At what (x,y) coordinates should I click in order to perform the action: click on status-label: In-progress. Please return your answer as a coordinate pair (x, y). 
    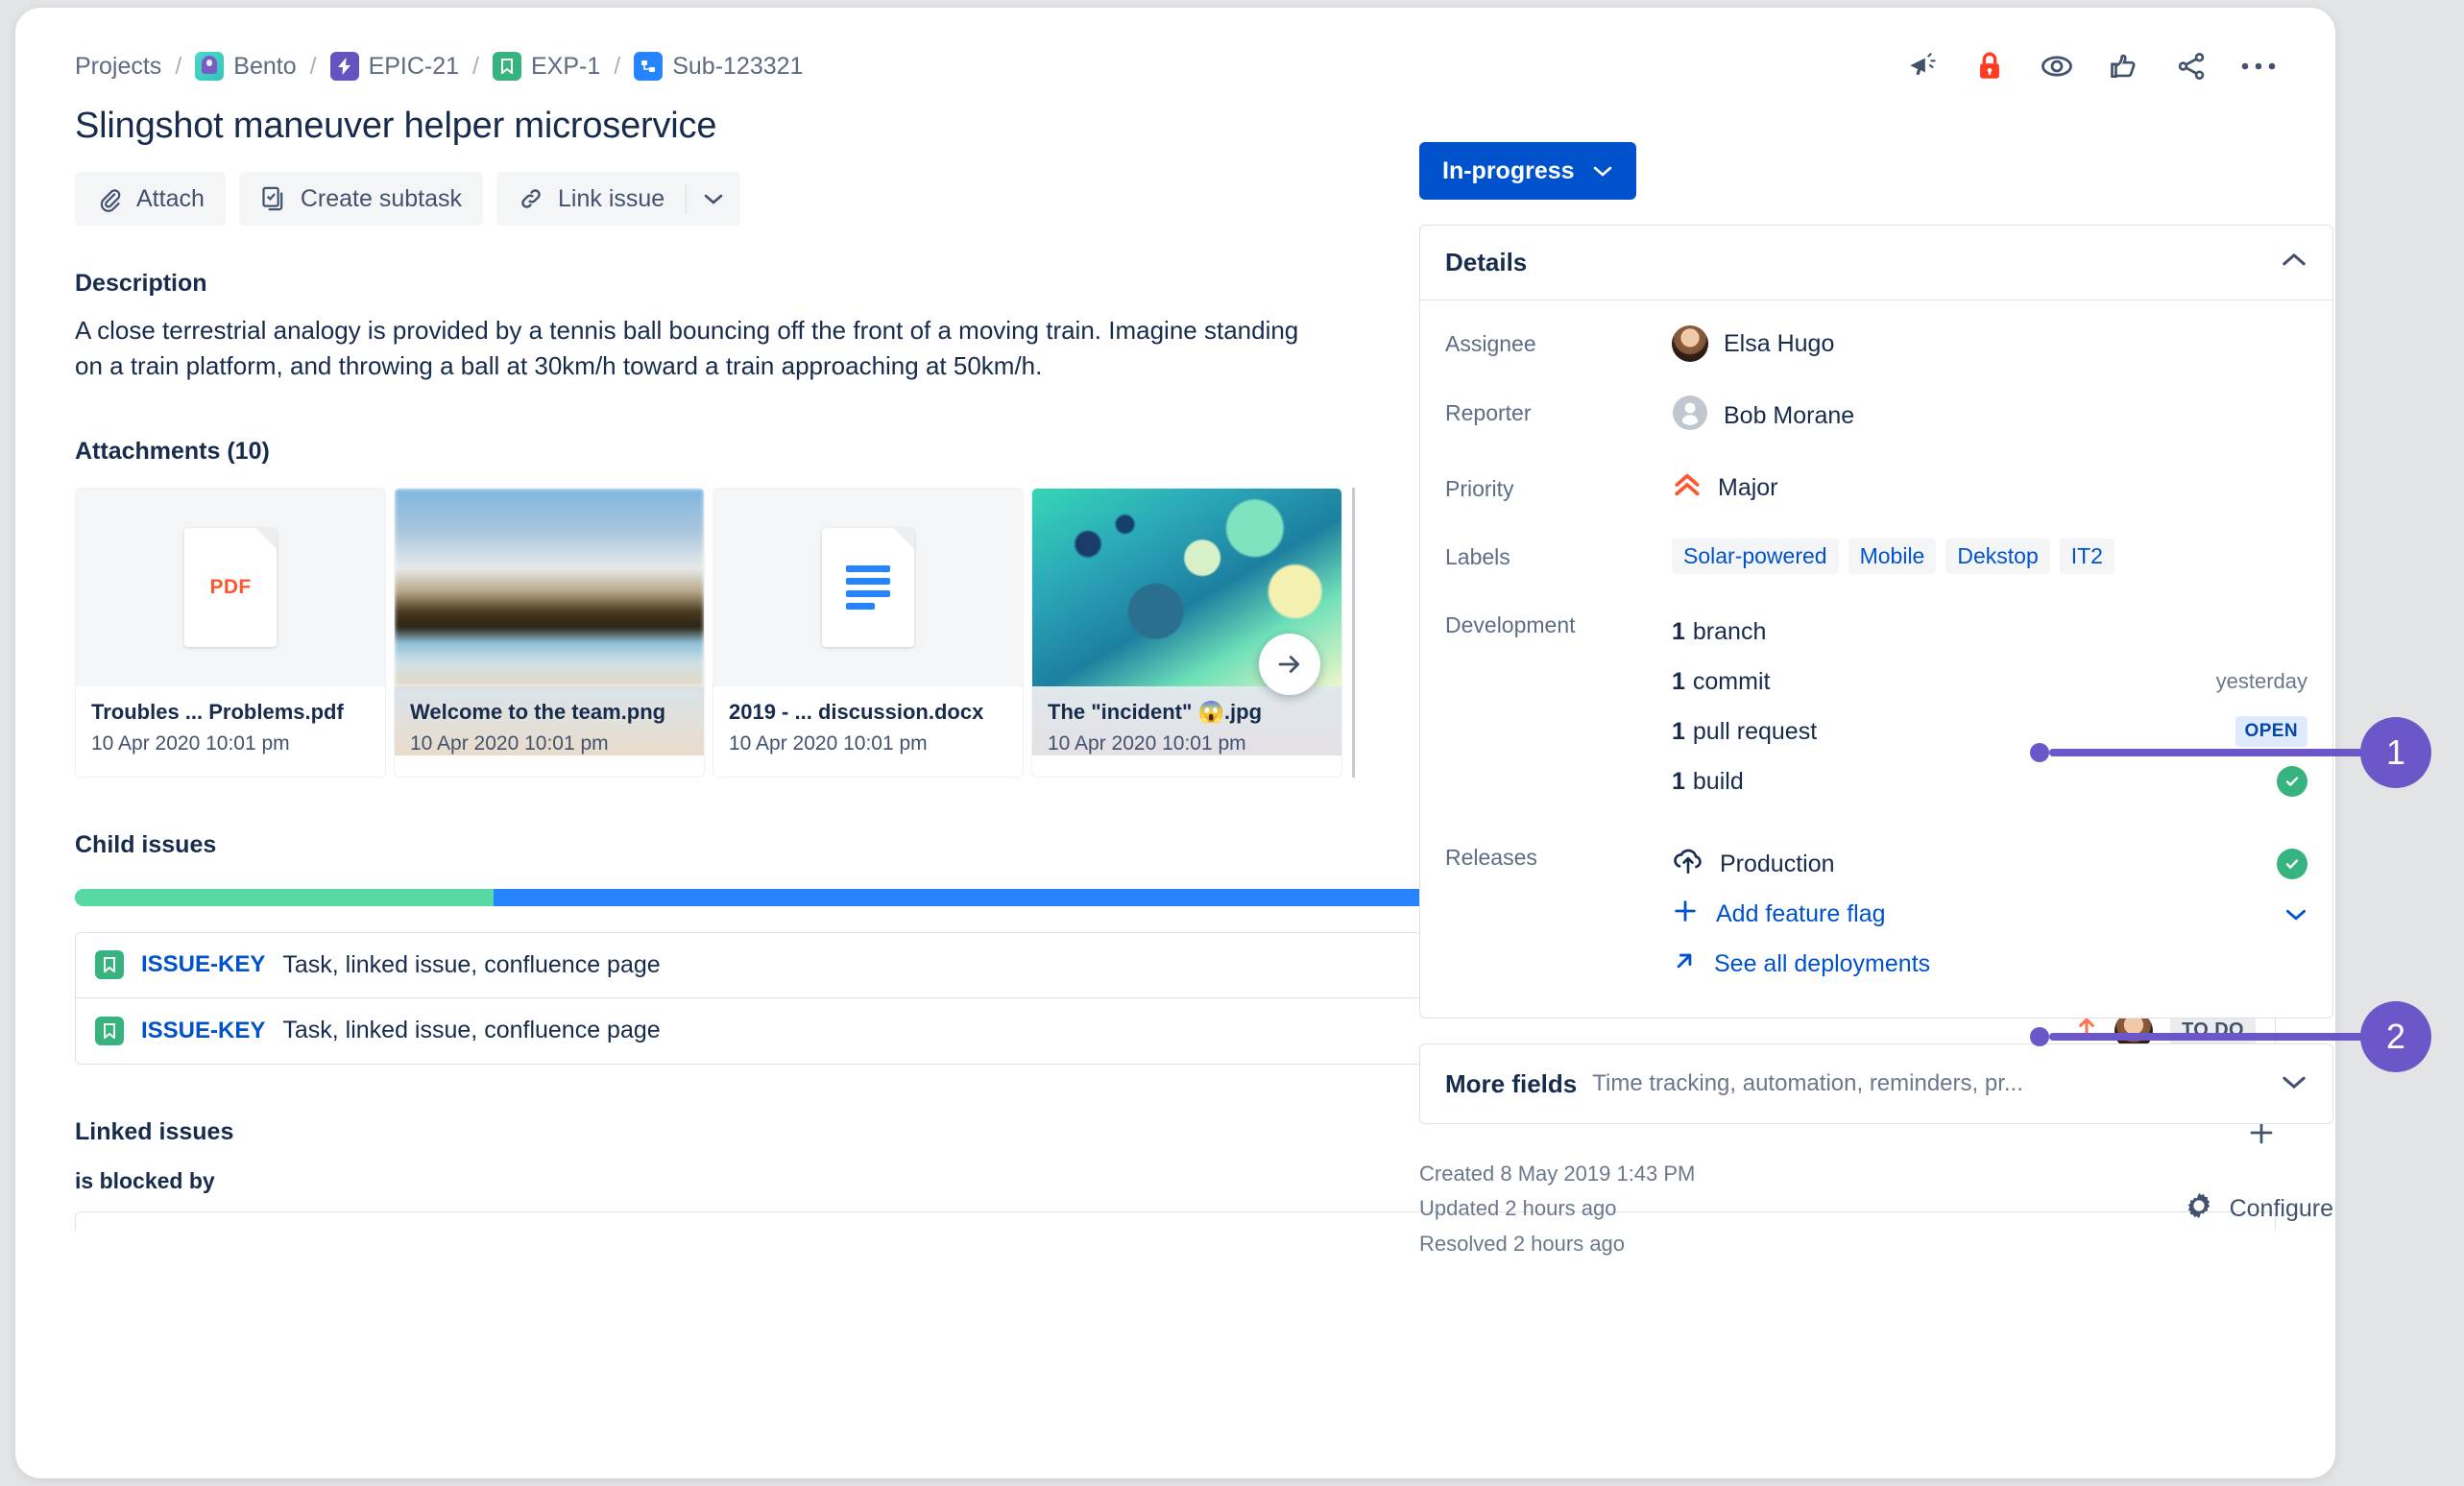
    Looking at the image, I should click on (1508, 170).